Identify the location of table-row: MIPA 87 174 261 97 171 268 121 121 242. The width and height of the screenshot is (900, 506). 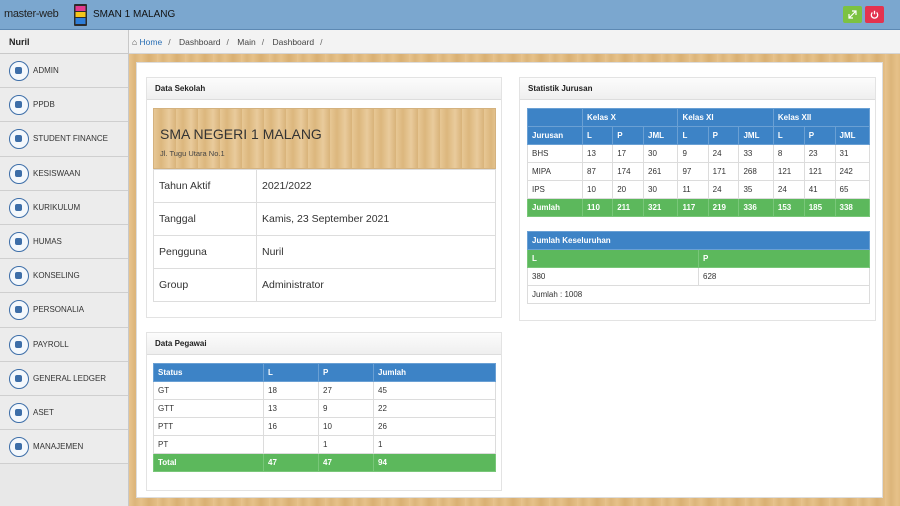
(699, 171).